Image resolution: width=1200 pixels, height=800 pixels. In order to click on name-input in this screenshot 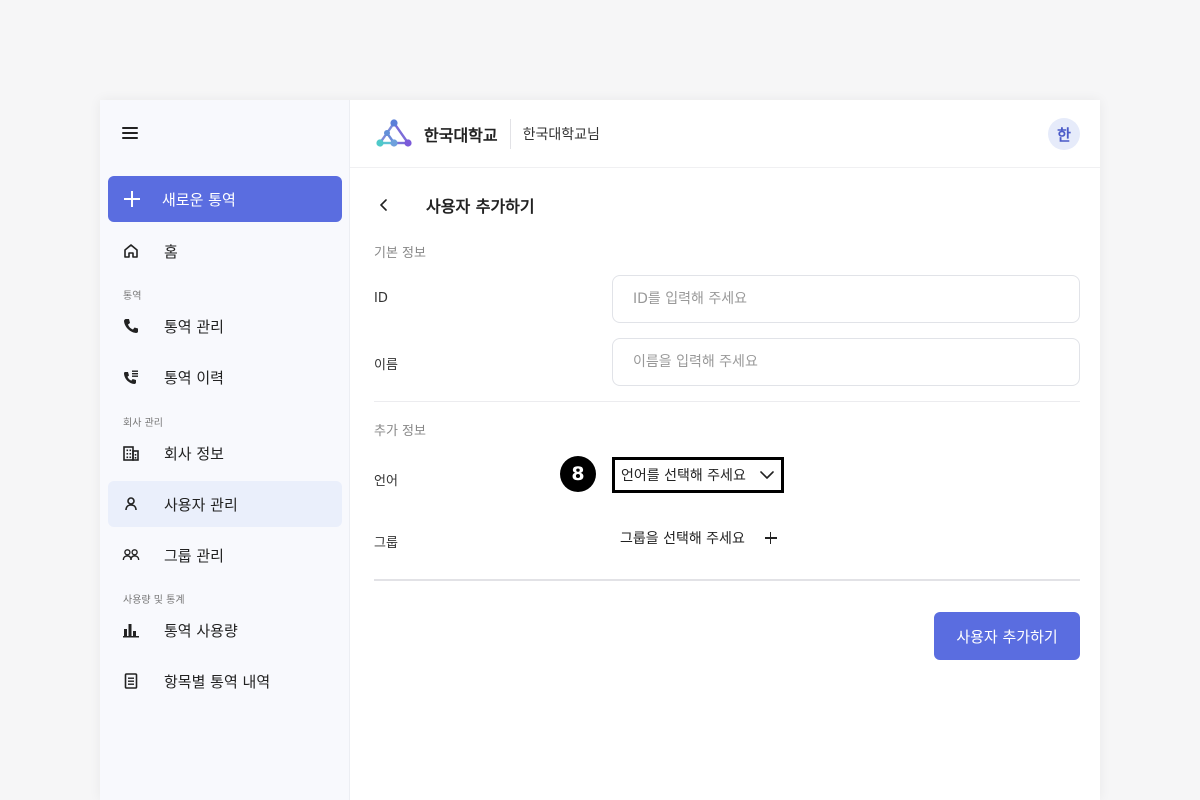, I will do `click(846, 362)`.